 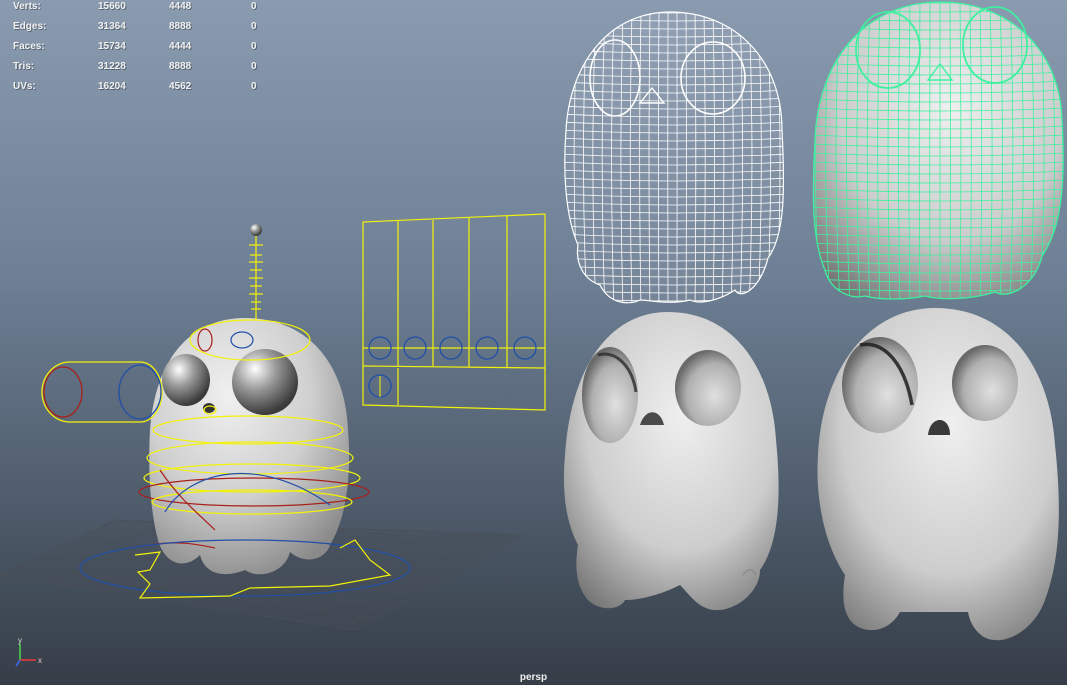 What do you see at coordinates (112, 46) in the screenshot?
I see `hud-value: 15734` at bounding box center [112, 46].